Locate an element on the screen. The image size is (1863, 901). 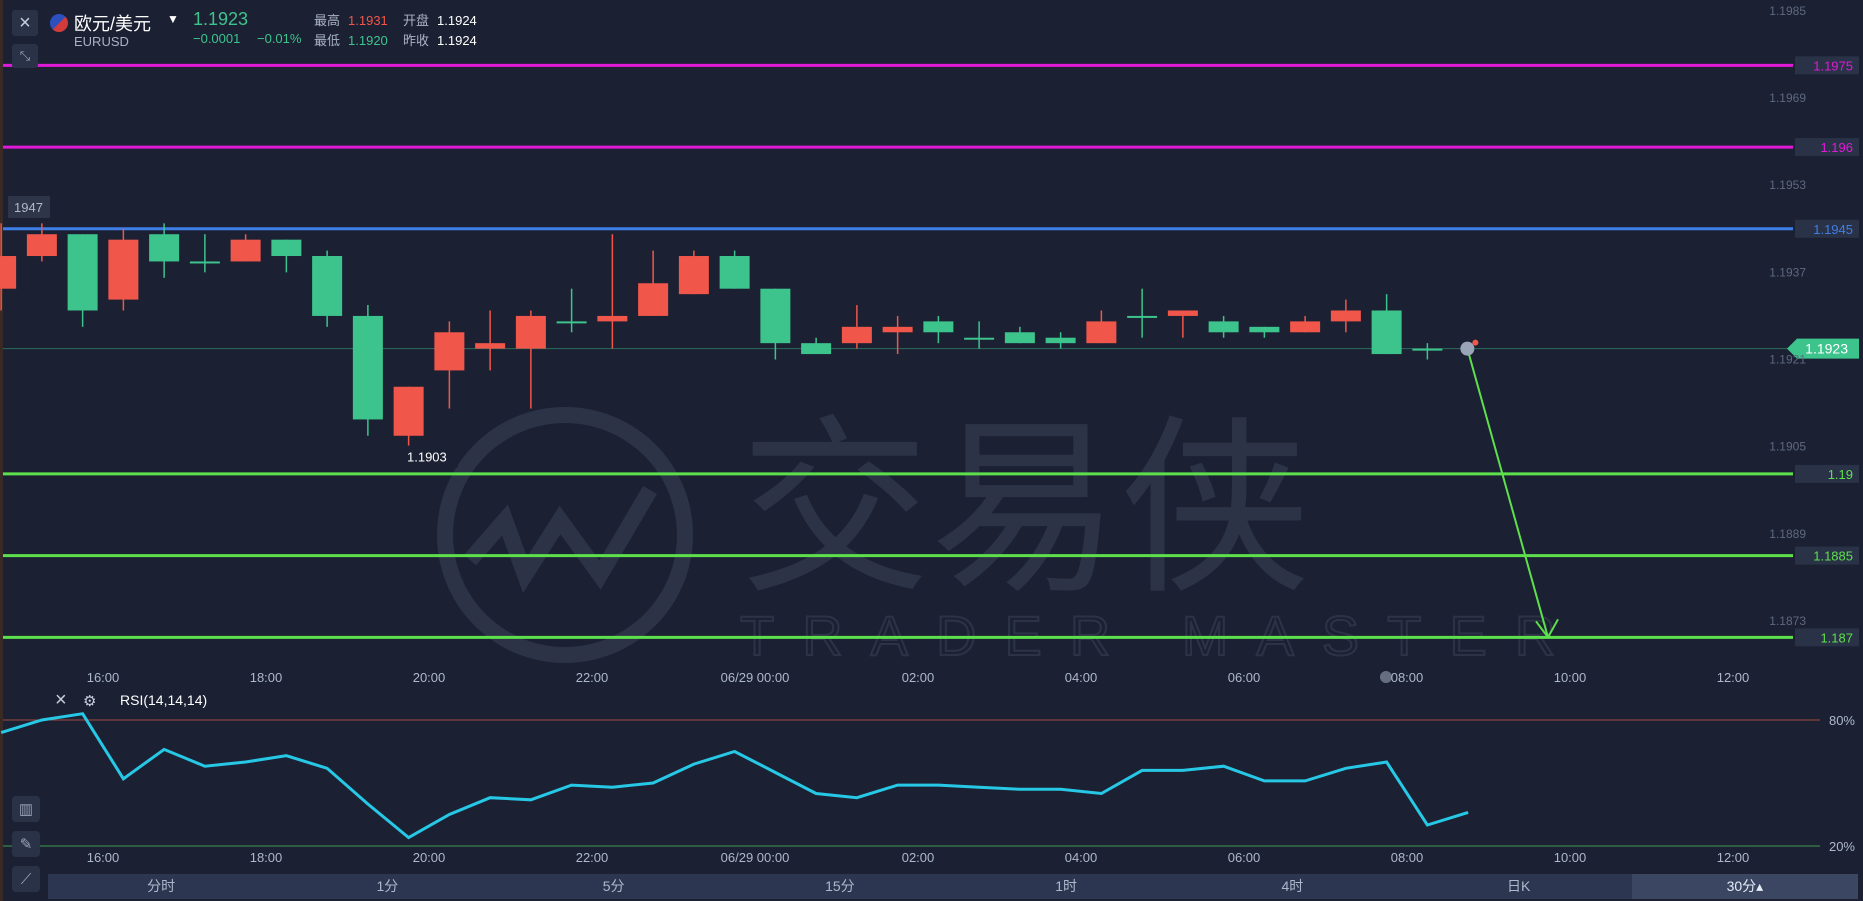
time-tick-label: 06:00 is located at coordinates (1244, 677).